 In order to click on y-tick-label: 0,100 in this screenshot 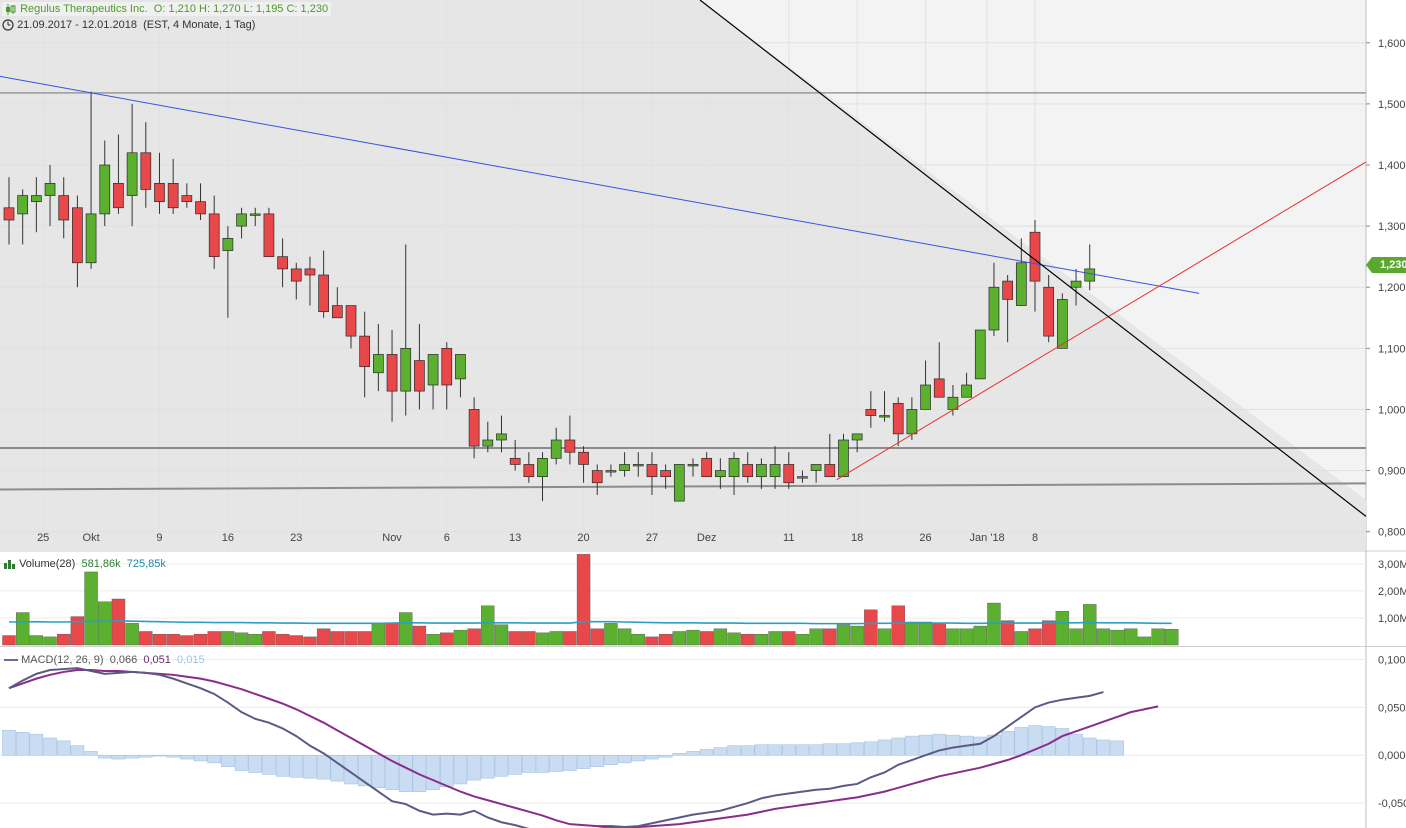, I will do `click(1392, 660)`.